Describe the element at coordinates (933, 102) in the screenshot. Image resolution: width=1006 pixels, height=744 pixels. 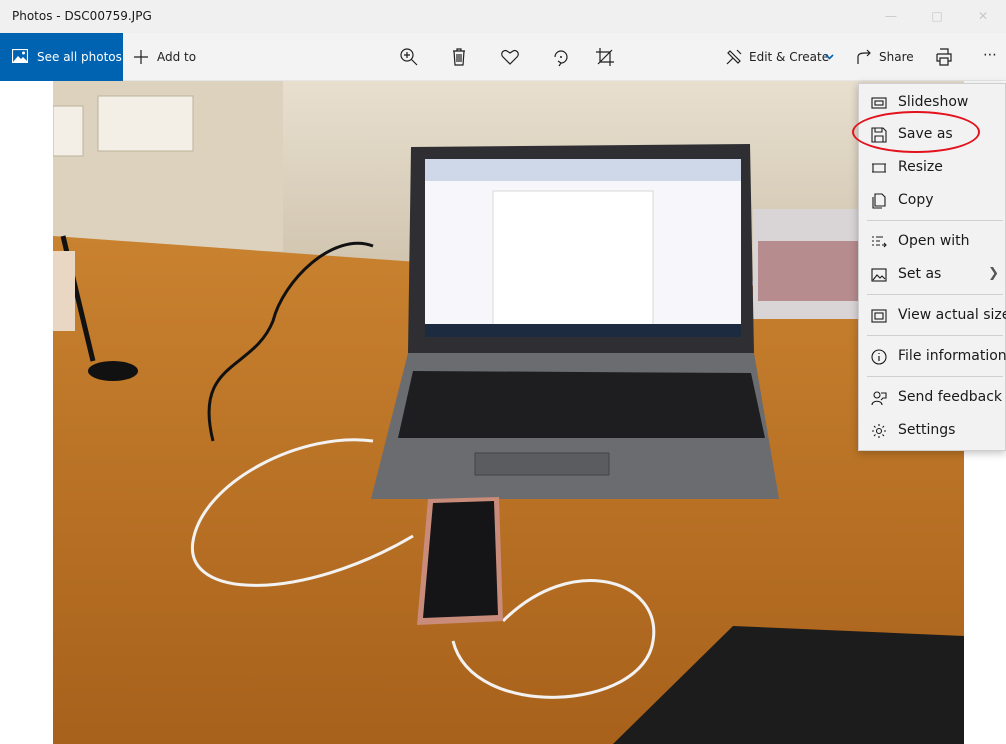
I see `menu-item-label: Slideshow` at that location.